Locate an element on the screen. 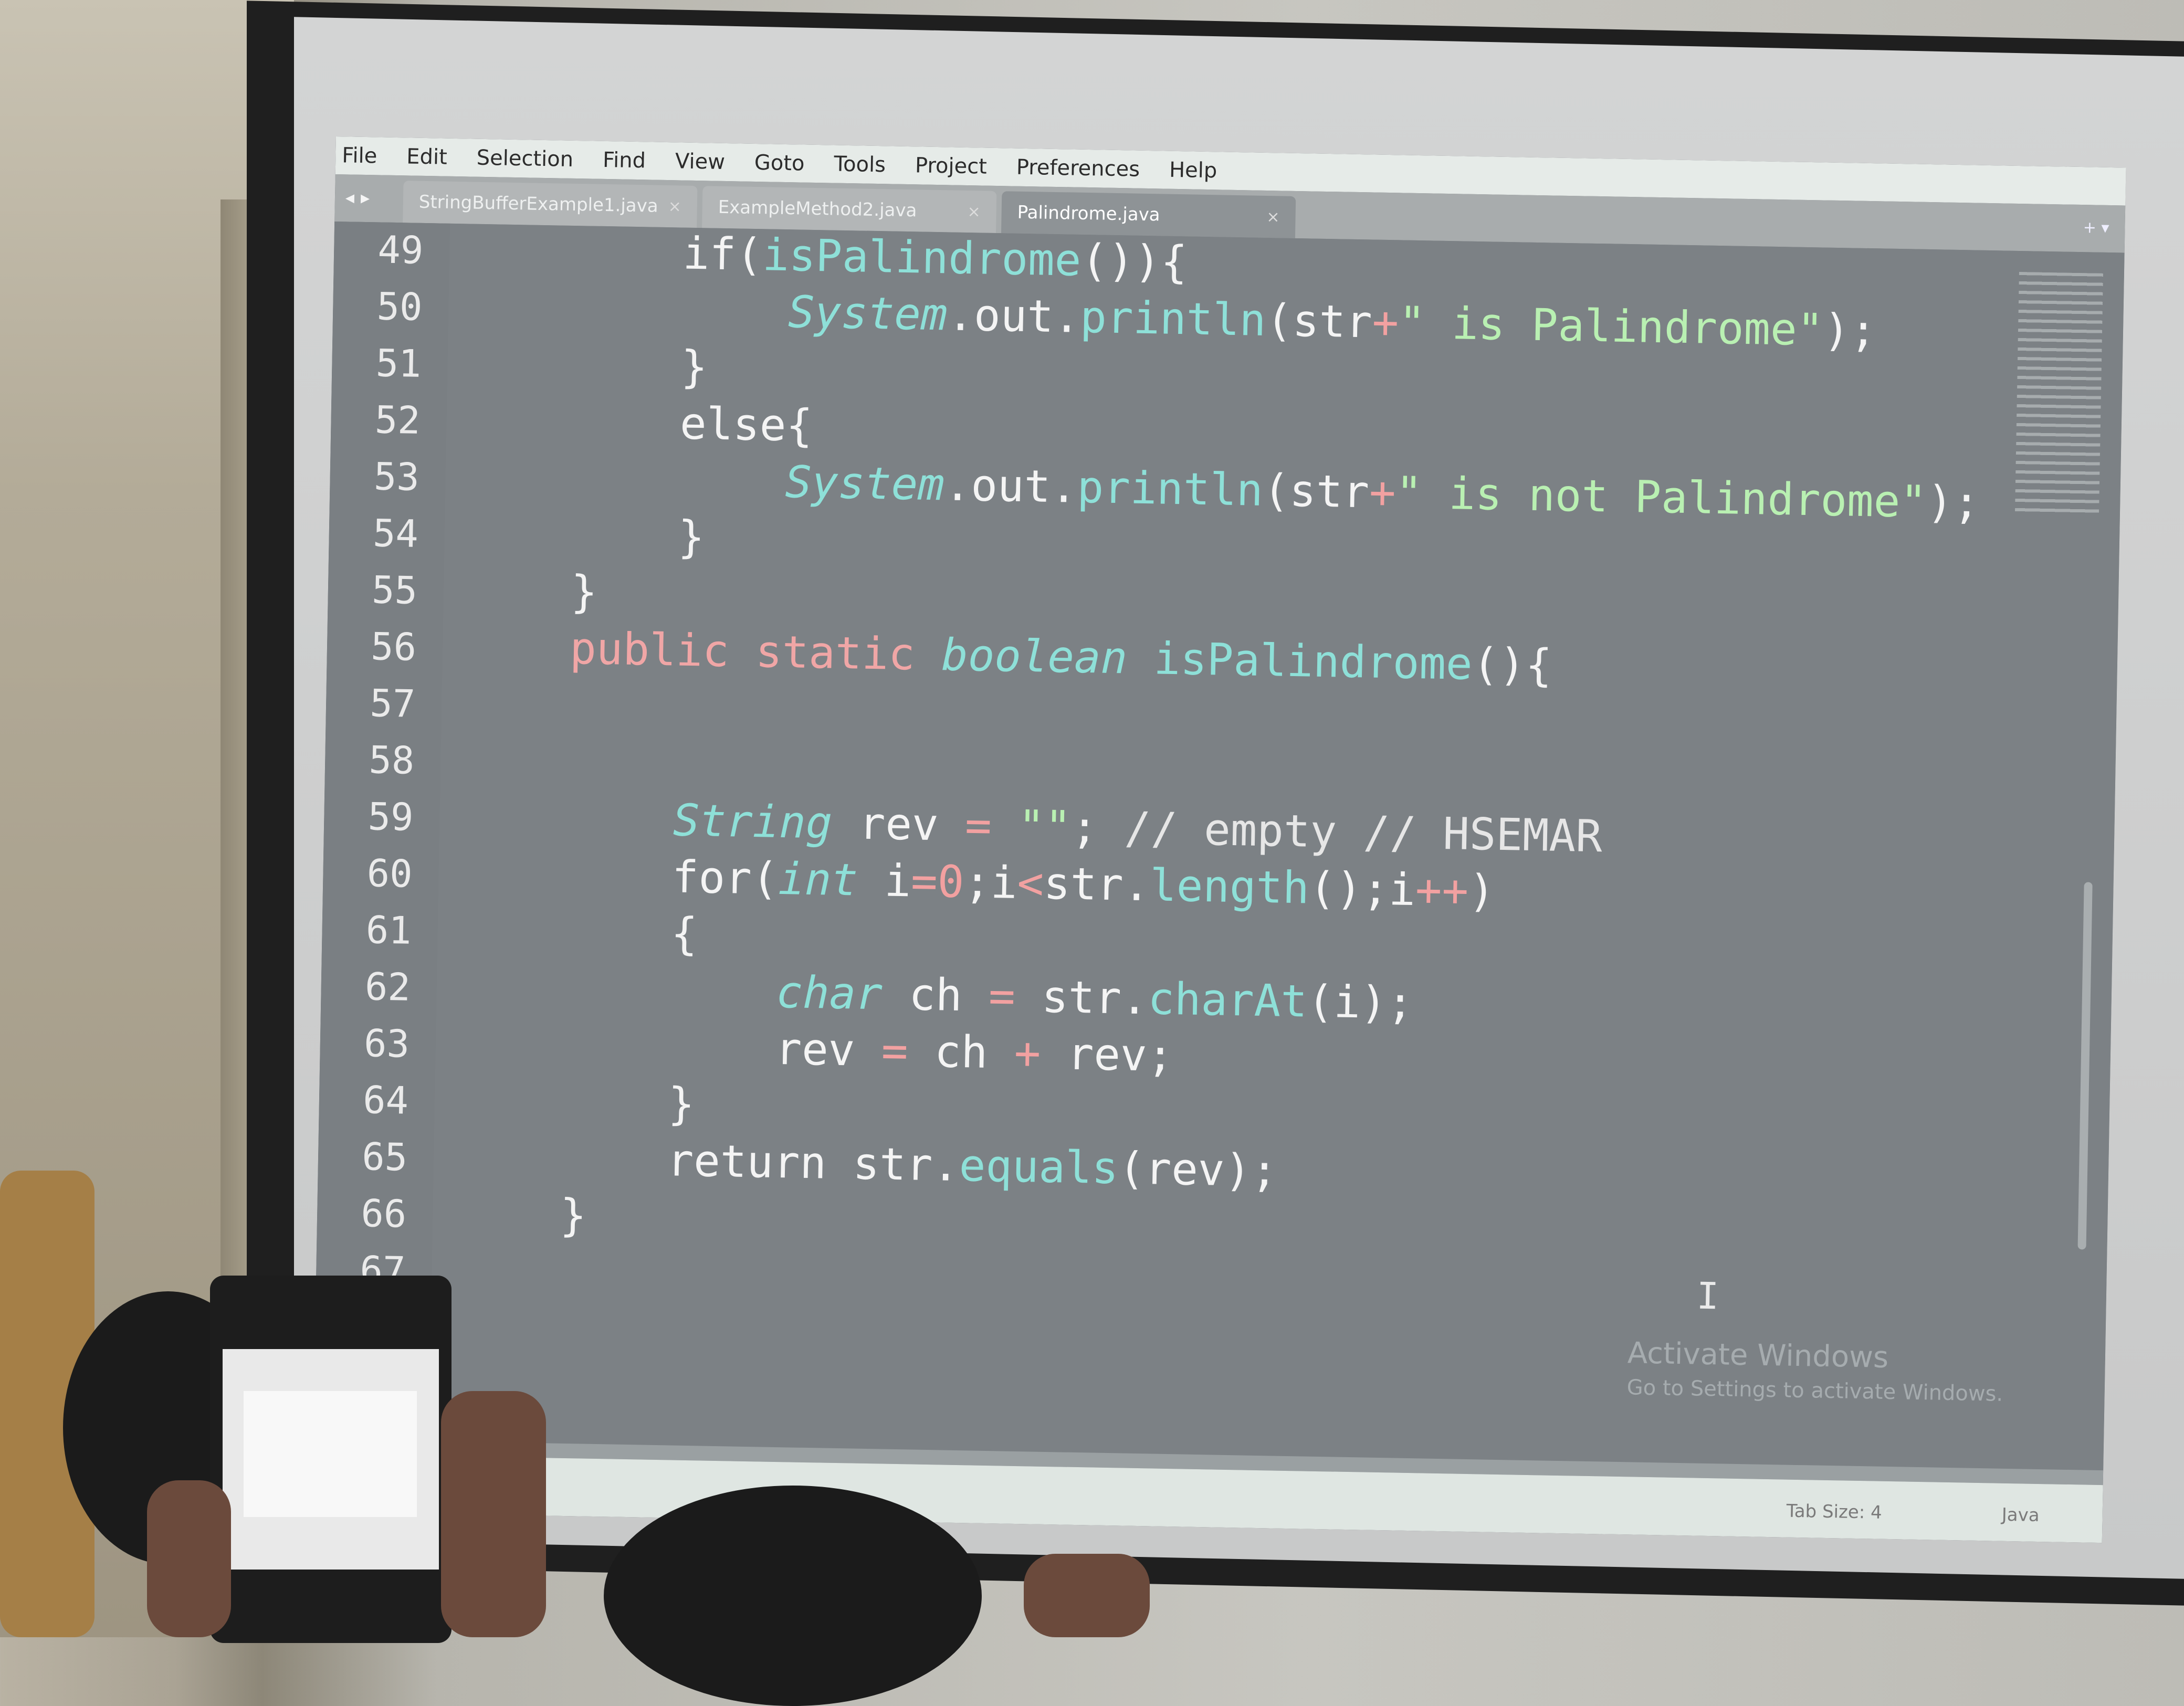 The width and height of the screenshot is (2184, 1706). code-line: else{ is located at coordinates (640, 422).